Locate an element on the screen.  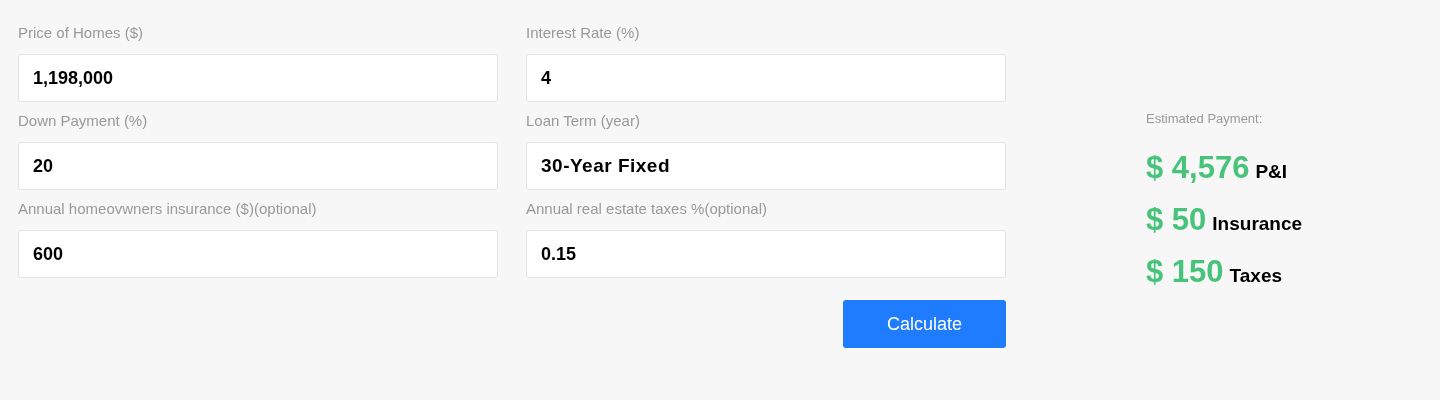
field-label: Annual real estate taxes %(optional) is located at coordinates (647, 209).